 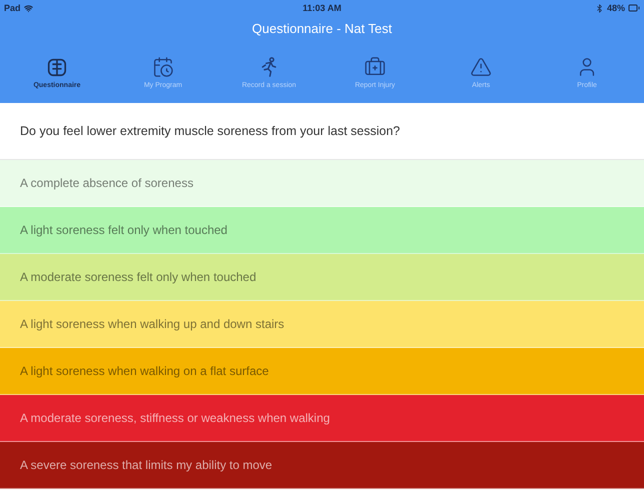 I want to click on window-title: Questionnaire - Nat Test, so click(x=322, y=28).